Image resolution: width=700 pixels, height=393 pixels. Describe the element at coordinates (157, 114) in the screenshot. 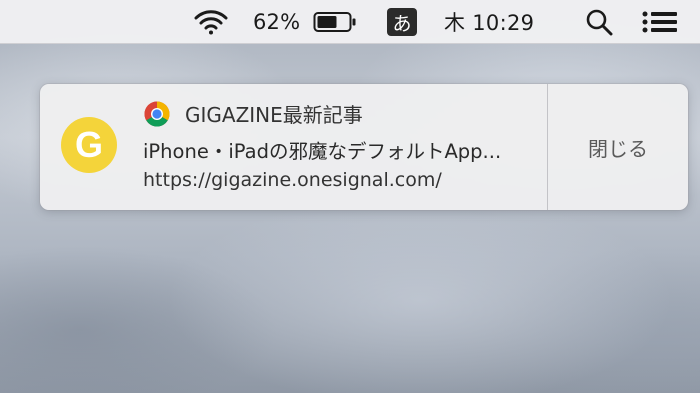

I see `chrome-icon` at that location.